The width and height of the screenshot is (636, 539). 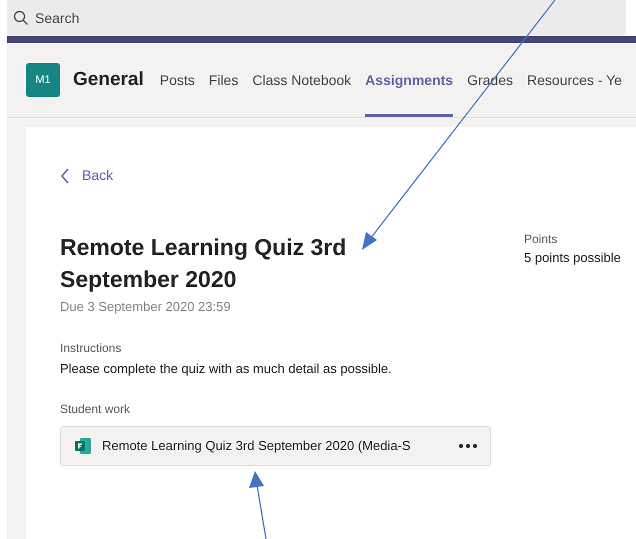 I want to click on annotation-arrow, so click(x=258, y=505).